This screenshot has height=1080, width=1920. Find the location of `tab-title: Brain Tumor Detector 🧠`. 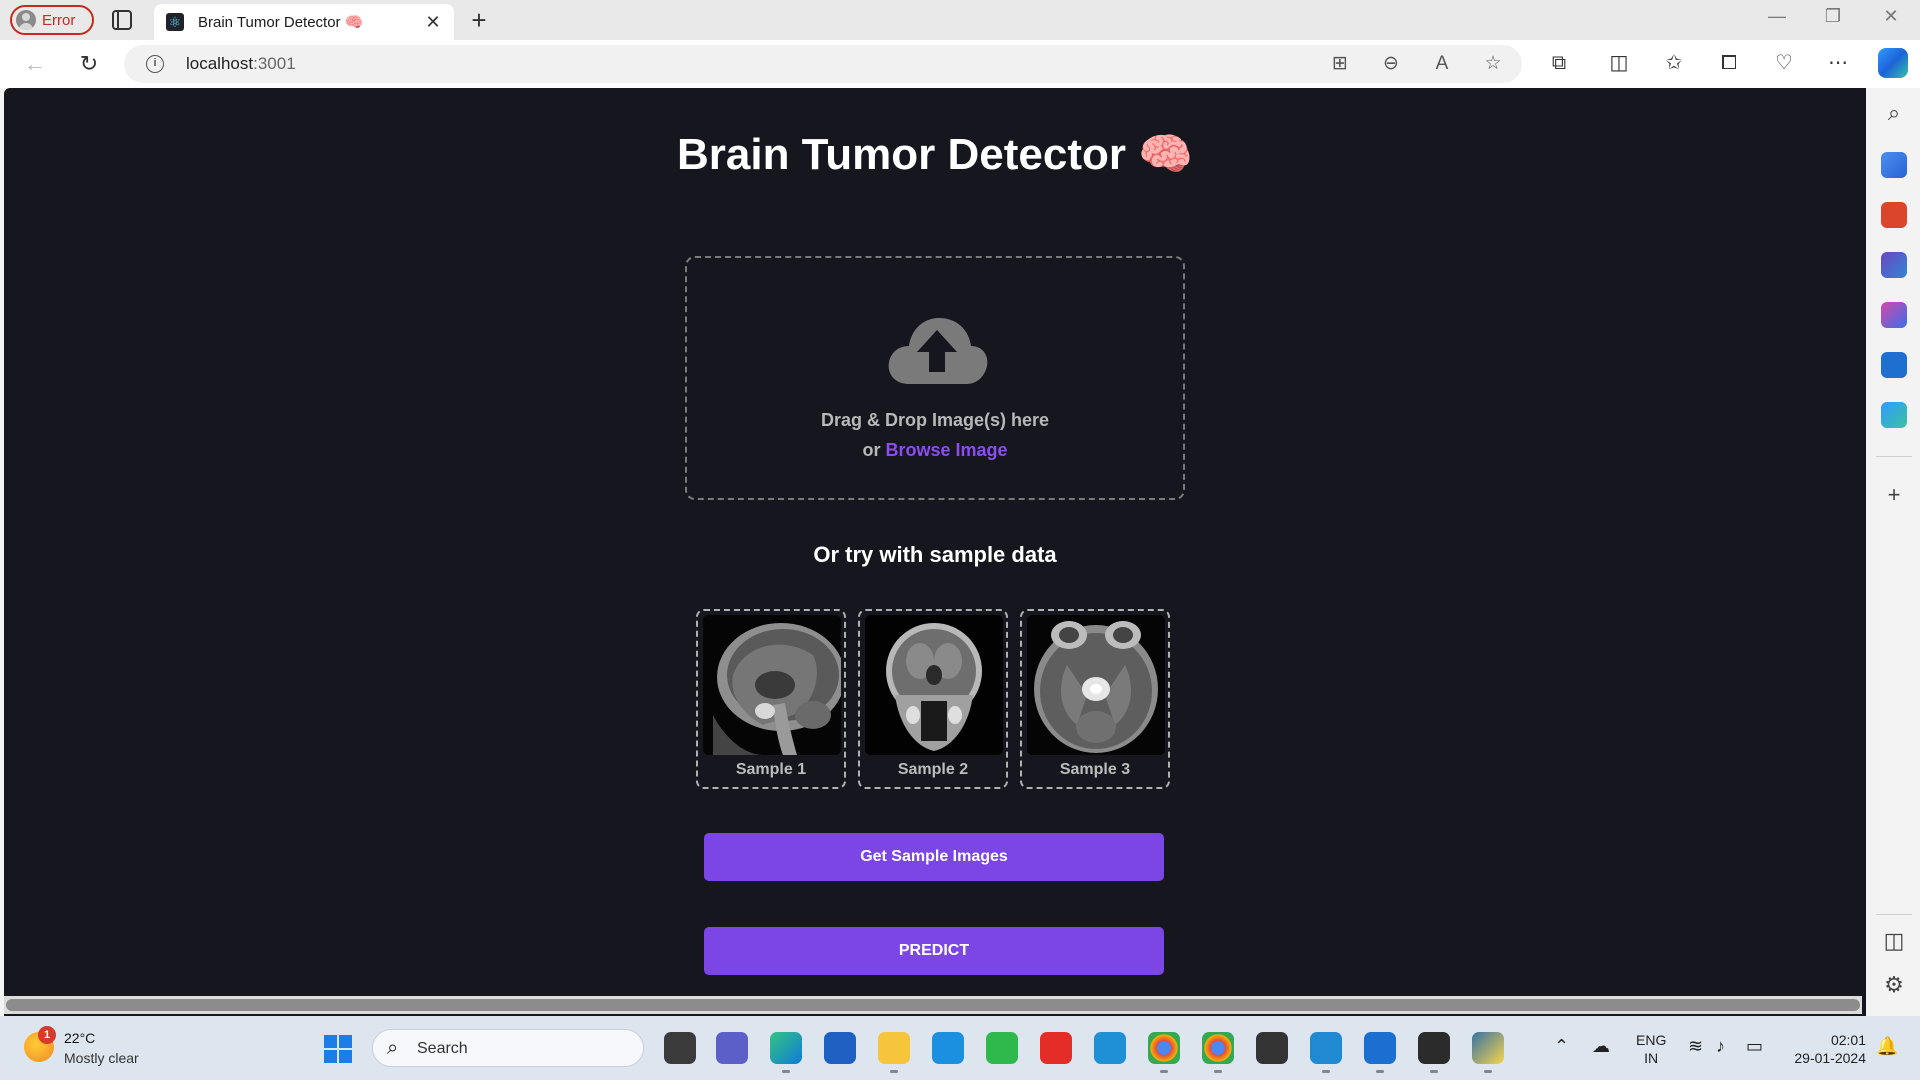

tab-title: Brain Tumor Detector 🧠 is located at coordinates (281, 22).